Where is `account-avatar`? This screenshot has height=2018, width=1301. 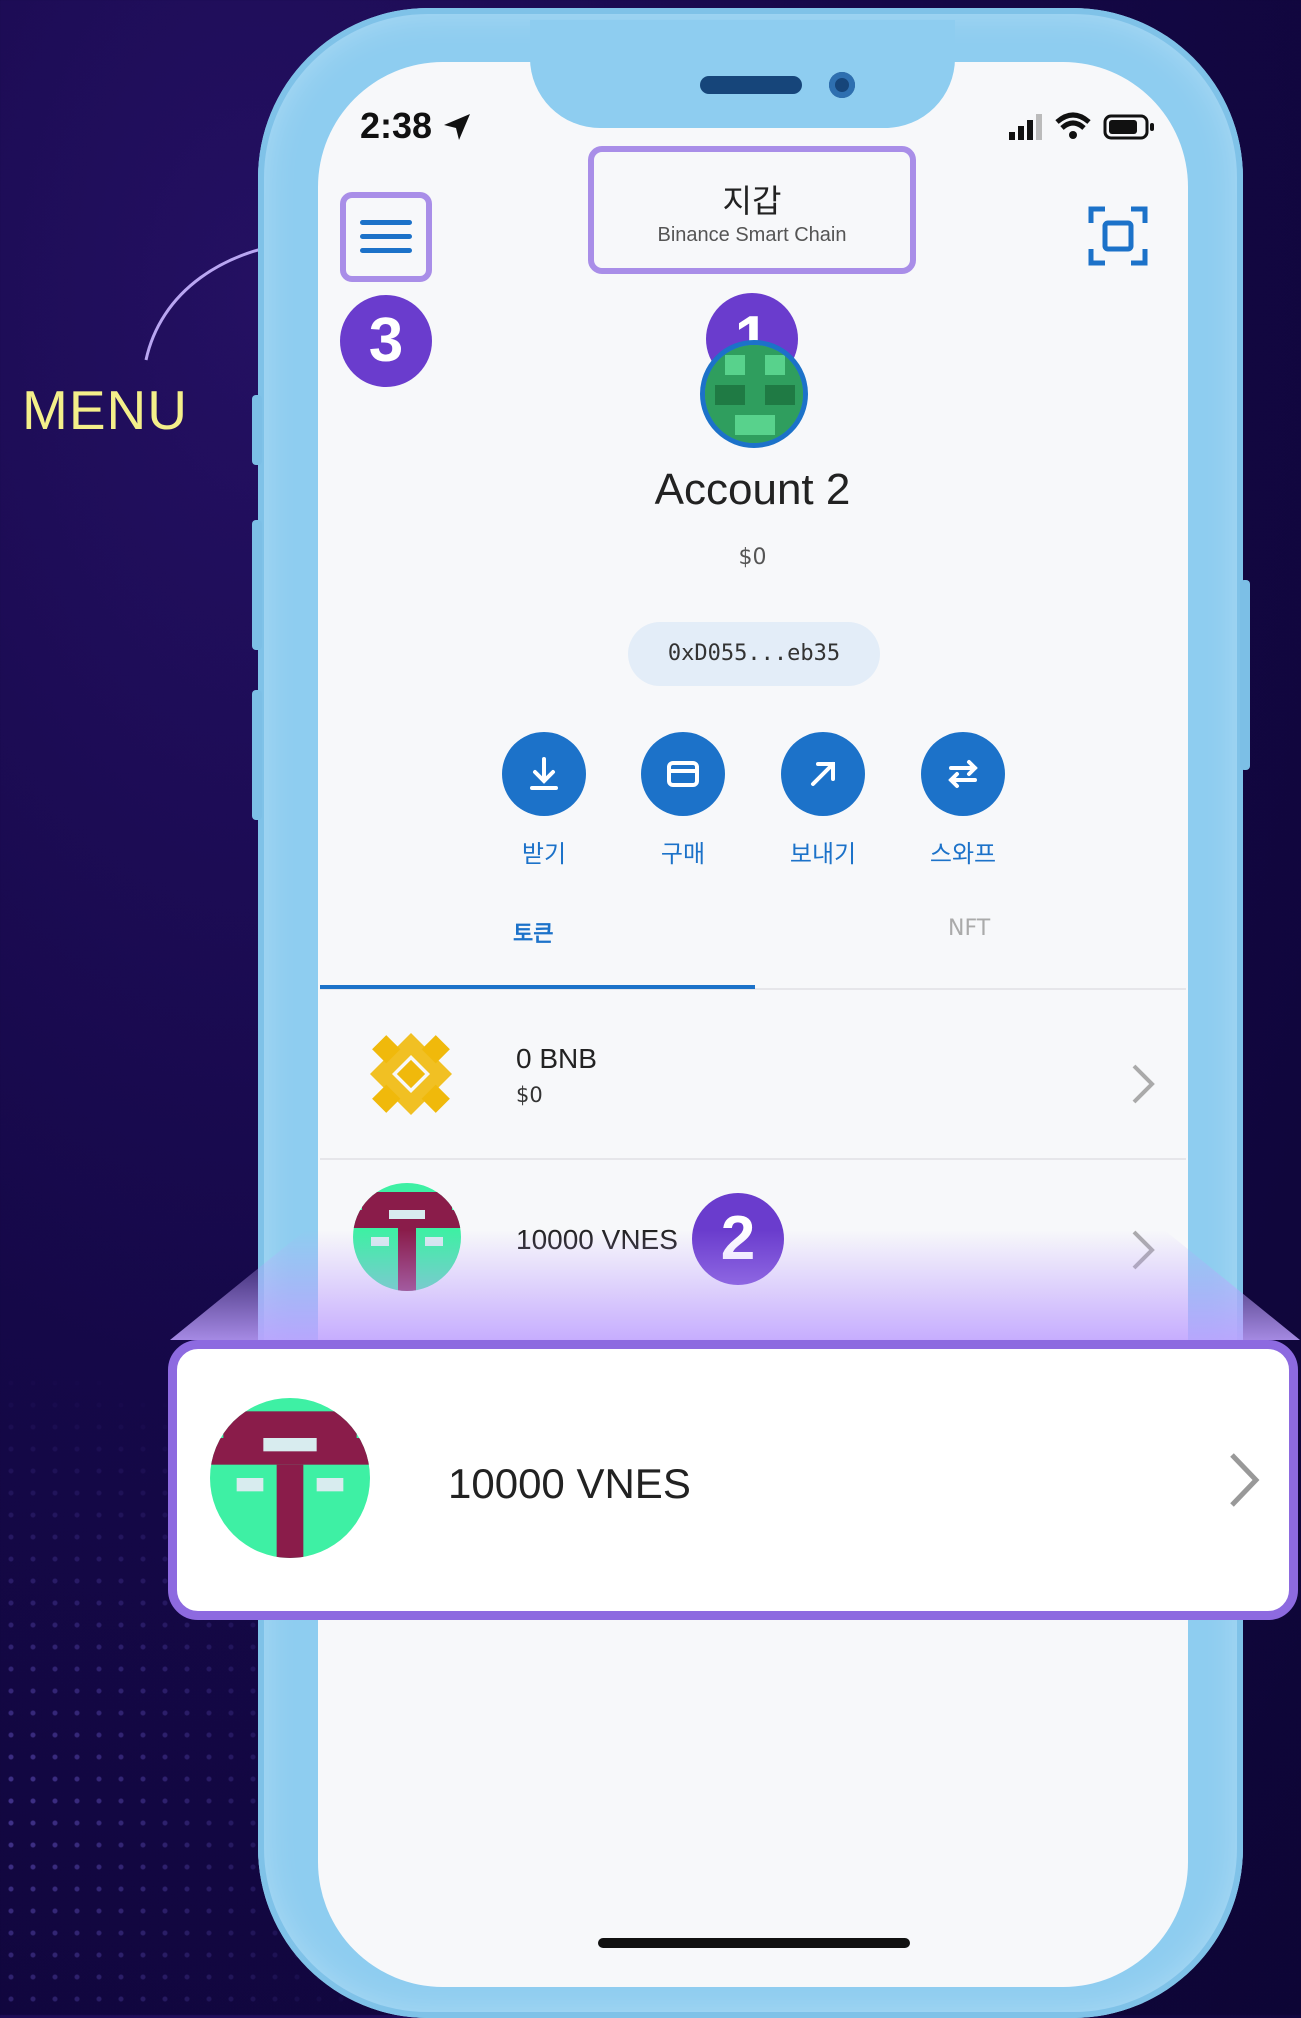 account-avatar is located at coordinates (754, 394).